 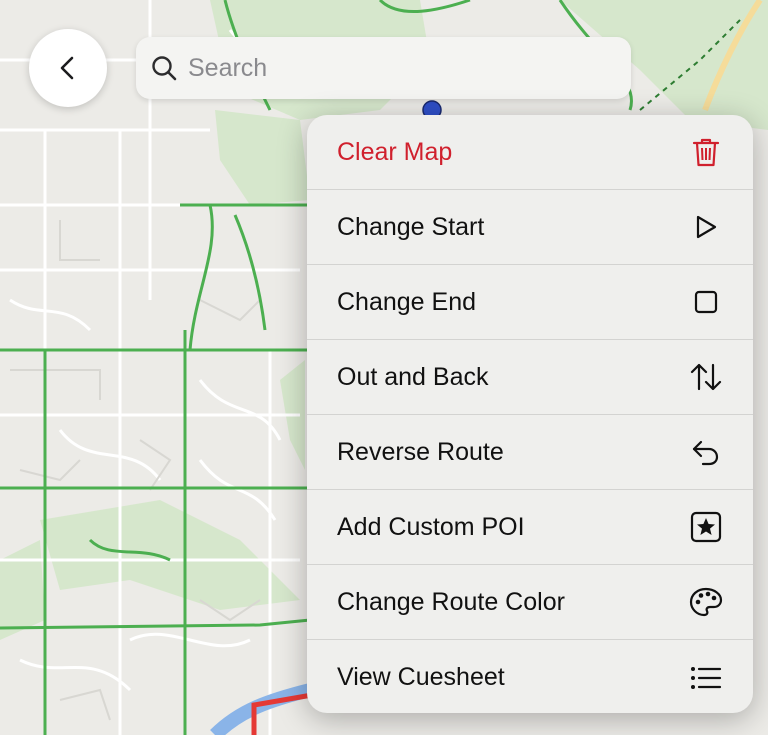 I want to click on menu-item-change-route-color: Change Route Color, so click(x=530, y=602).